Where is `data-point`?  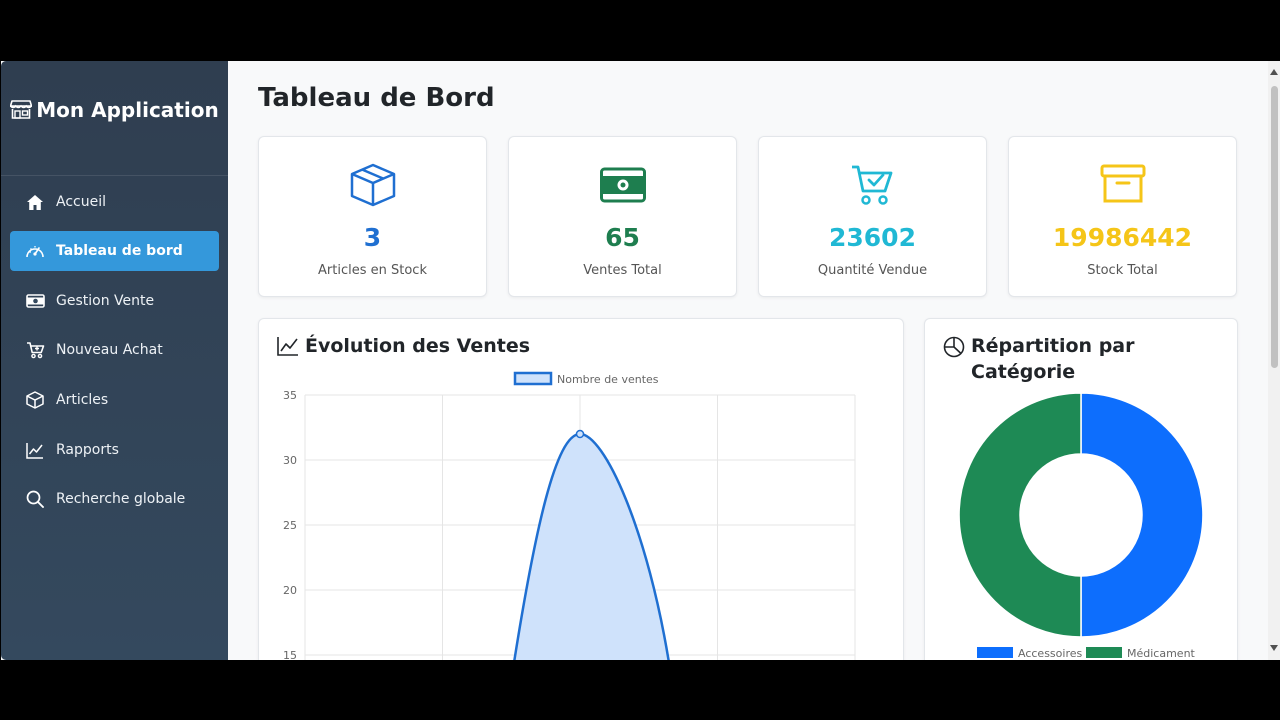 data-point is located at coordinates (580, 434).